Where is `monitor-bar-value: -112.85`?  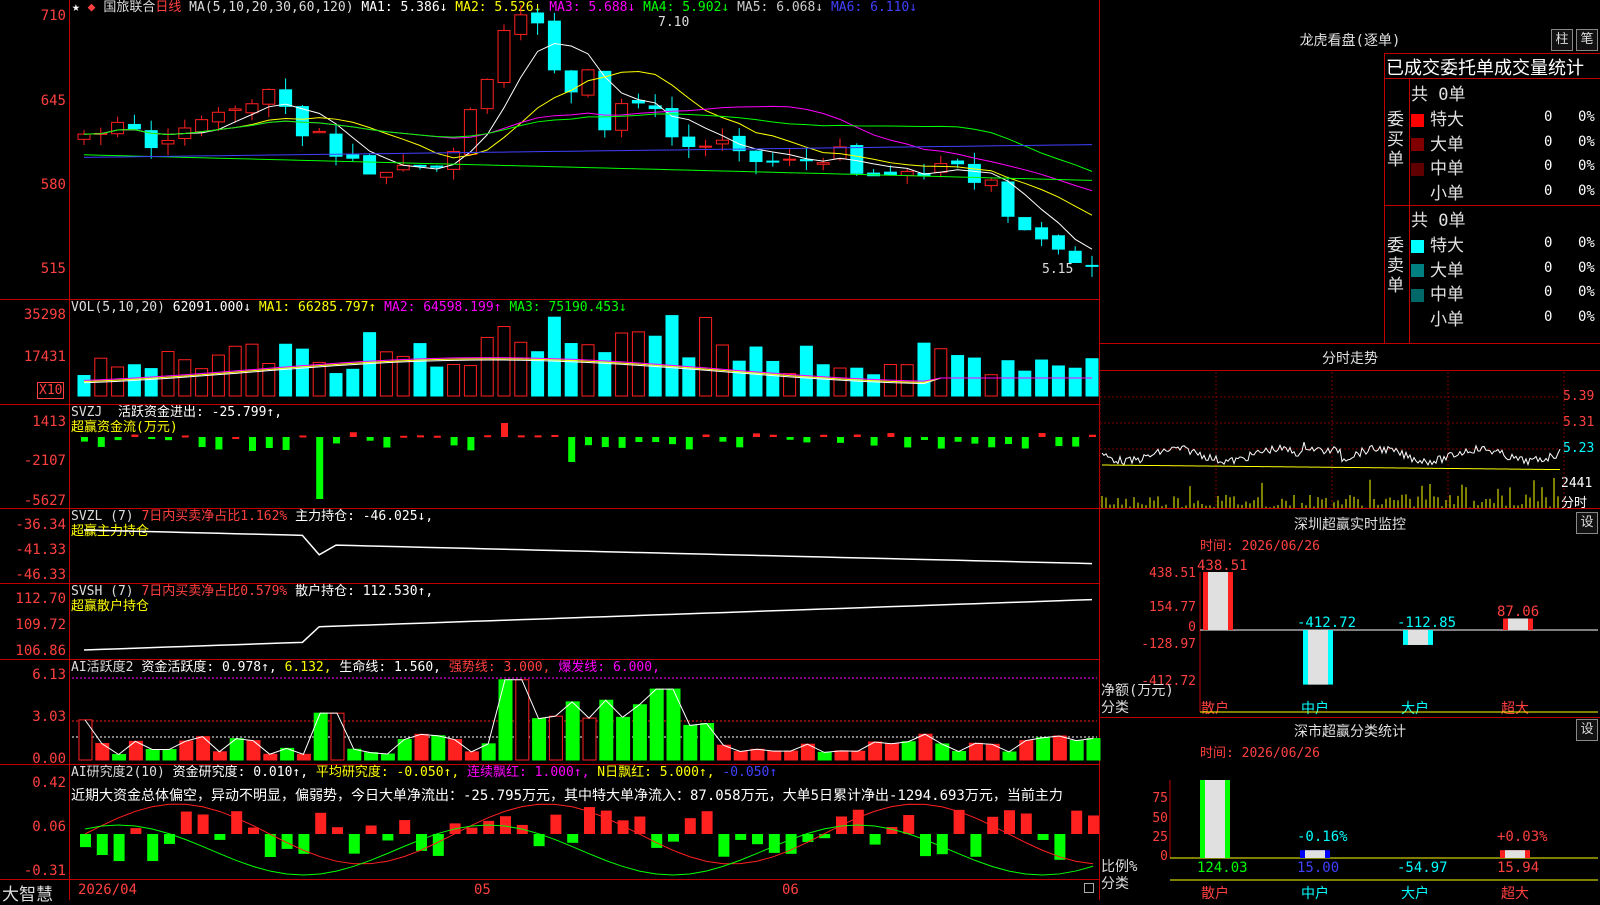 monitor-bar-value: -112.85 is located at coordinates (1427, 623).